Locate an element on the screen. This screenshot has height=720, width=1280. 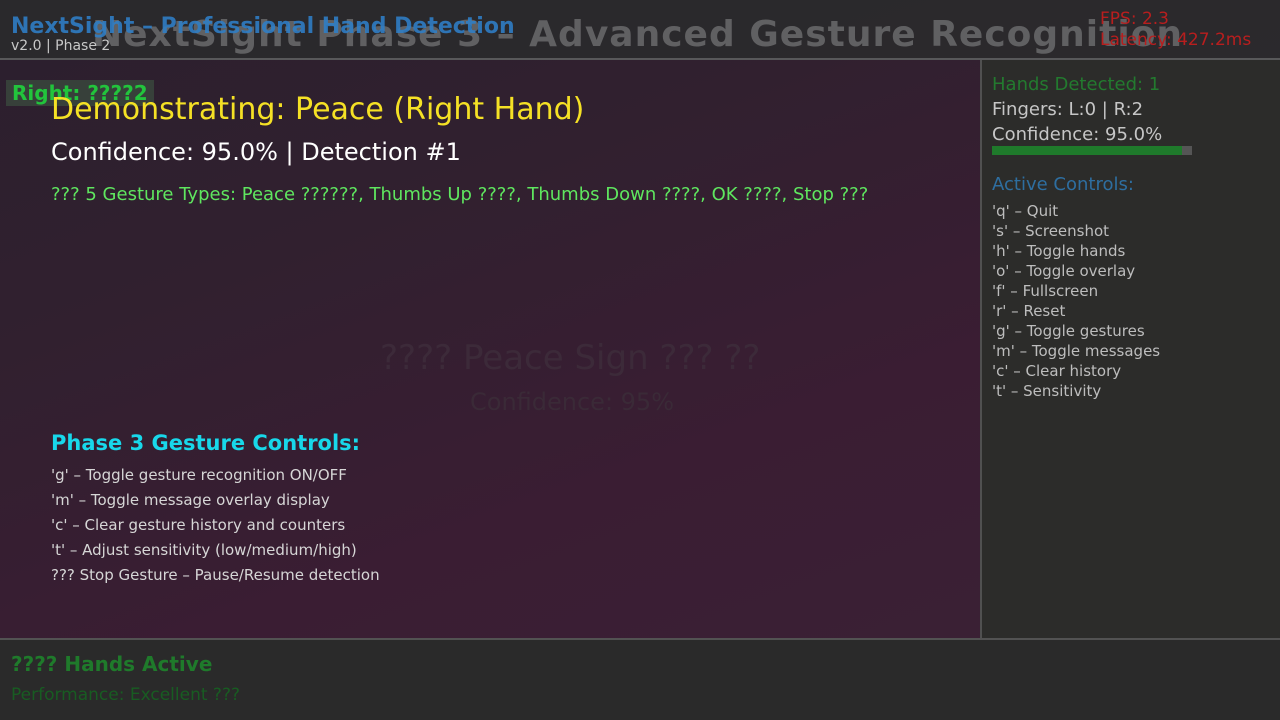
shortcut-reset: 'r' – Reset is located at coordinates (1029, 311).